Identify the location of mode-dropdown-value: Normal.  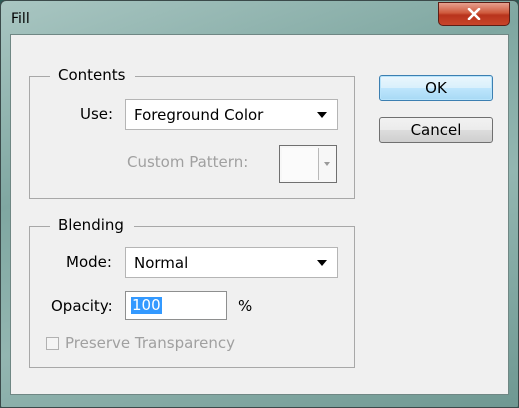
(161, 263).